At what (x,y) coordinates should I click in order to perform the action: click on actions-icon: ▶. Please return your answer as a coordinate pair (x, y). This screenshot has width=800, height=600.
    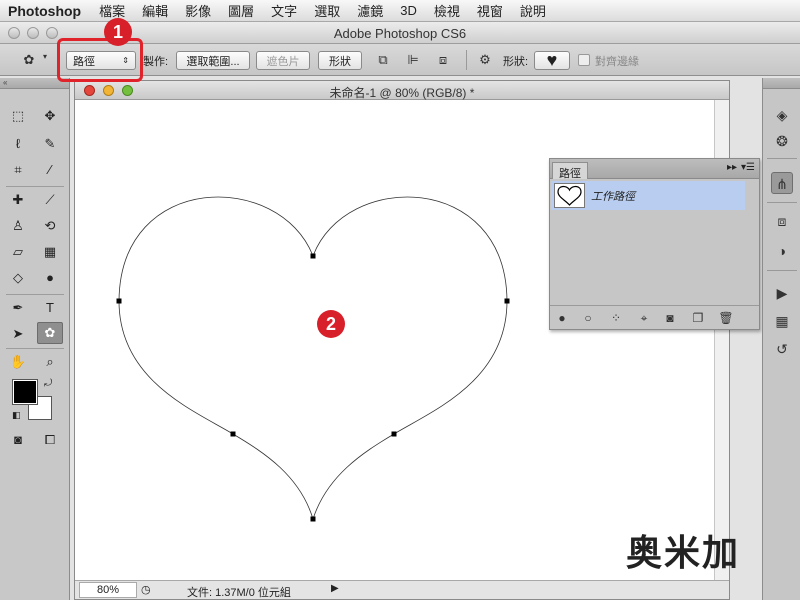
    Looking at the image, I should click on (782, 293).